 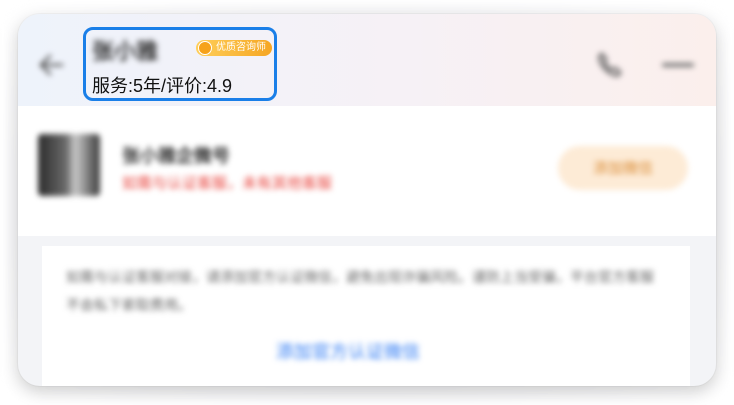 I want to click on highlight-box, so click(x=180, y=64).